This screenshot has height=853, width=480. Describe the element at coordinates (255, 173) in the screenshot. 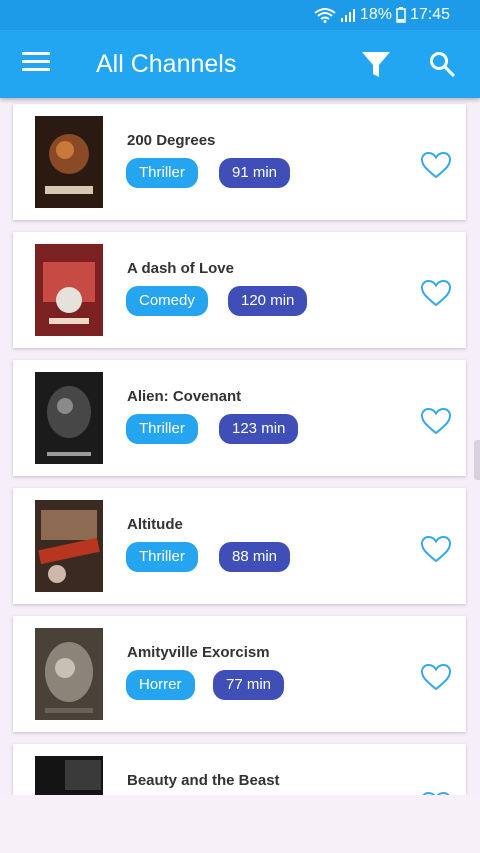

I see `duration-badge: 91 min` at that location.